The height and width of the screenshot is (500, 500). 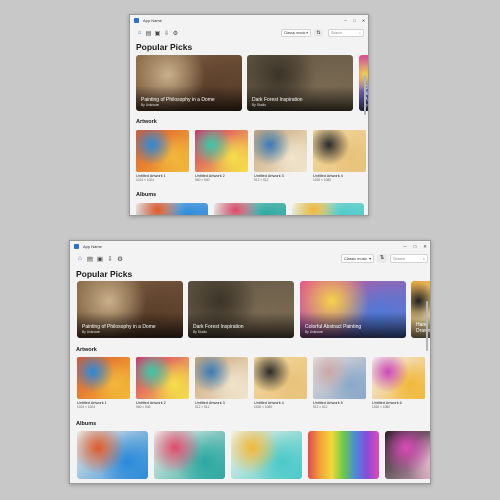 I want to click on app-title: App Name, so click(x=92, y=246).